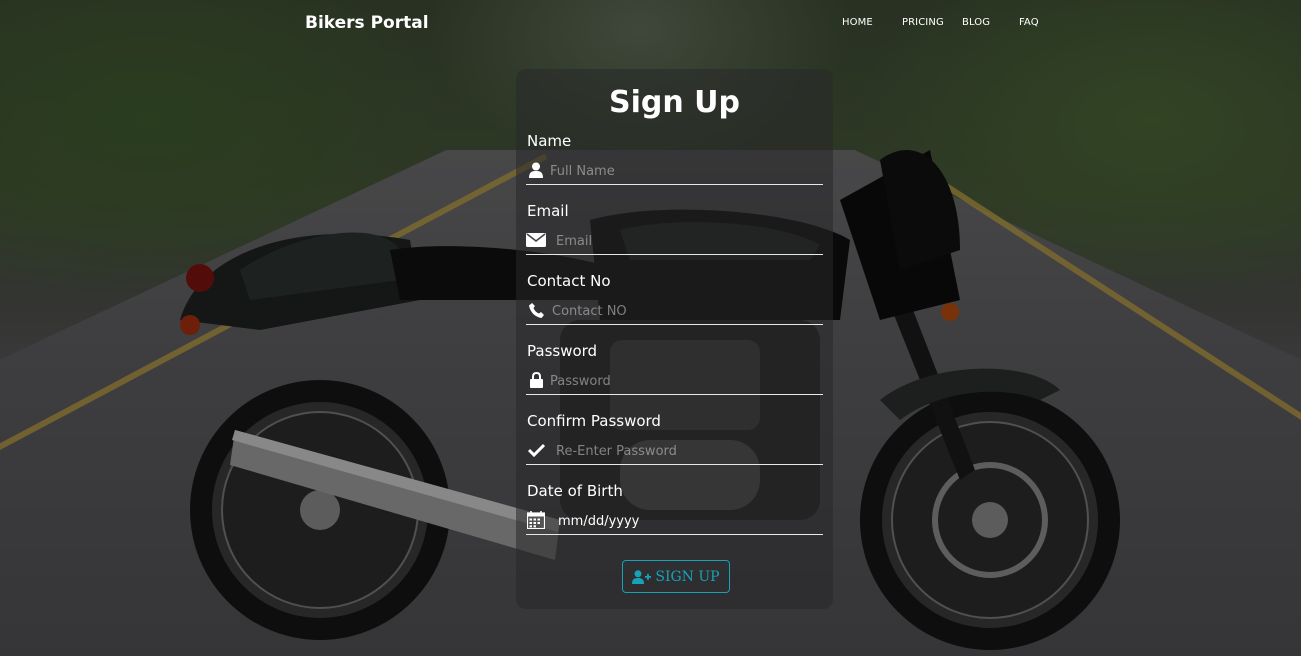 The height and width of the screenshot is (656, 1301). What do you see at coordinates (687, 576) in the screenshot?
I see `signup-button-label: SIGN UP` at bounding box center [687, 576].